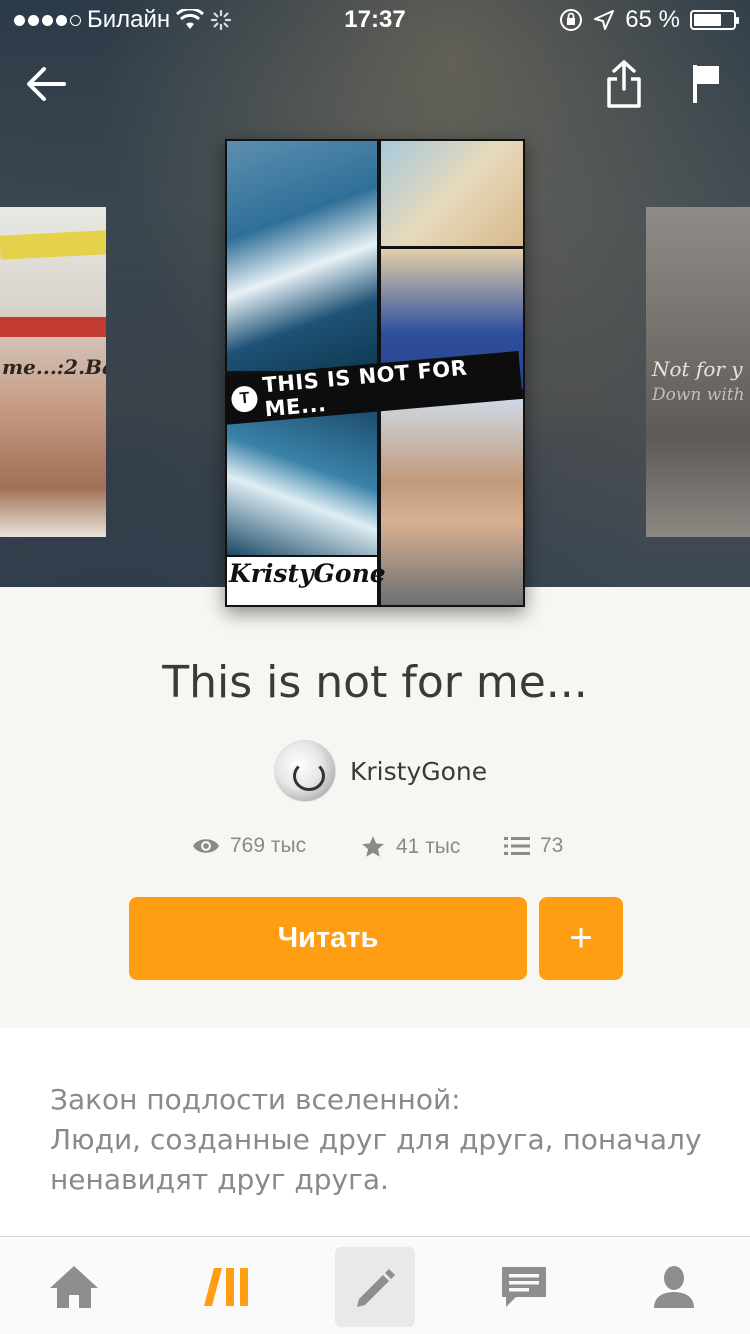 This screenshot has height=1334, width=750. I want to click on chat-icon, so click(524, 1287).